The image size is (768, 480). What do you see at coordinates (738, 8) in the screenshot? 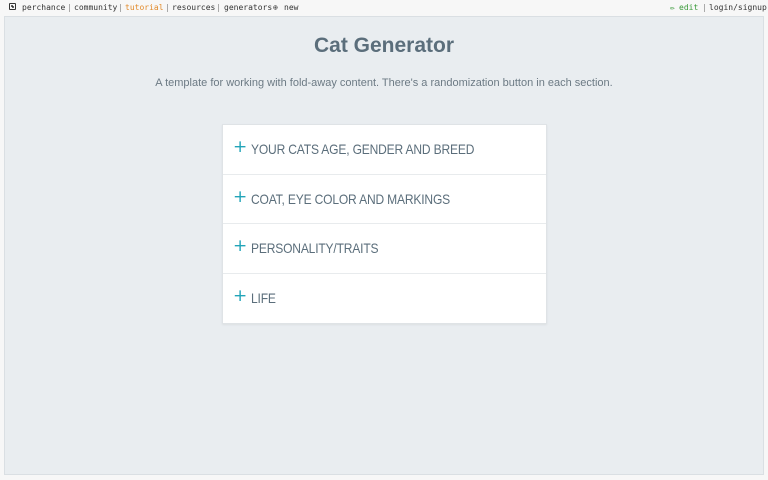
I see `login-signup-link: login/signup` at bounding box center [738, 8].